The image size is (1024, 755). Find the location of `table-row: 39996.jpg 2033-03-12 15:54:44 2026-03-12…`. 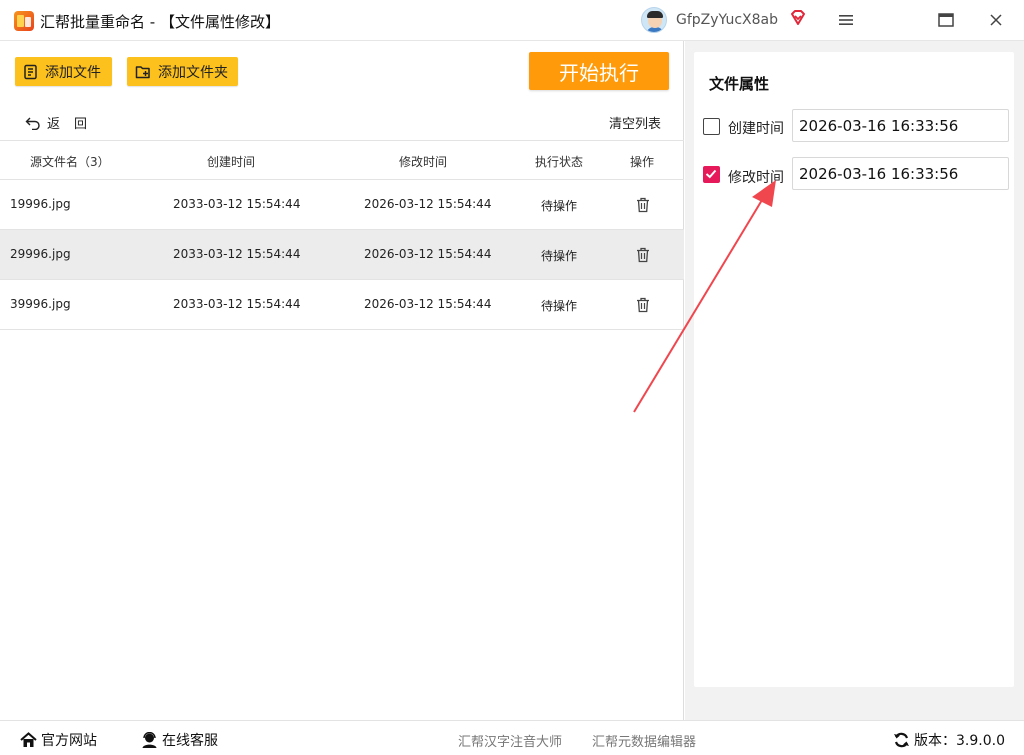

table-row: 39996.jpg 2033-03-12 15:54:44 2026-03-12… is located at coordinates (342, 305).